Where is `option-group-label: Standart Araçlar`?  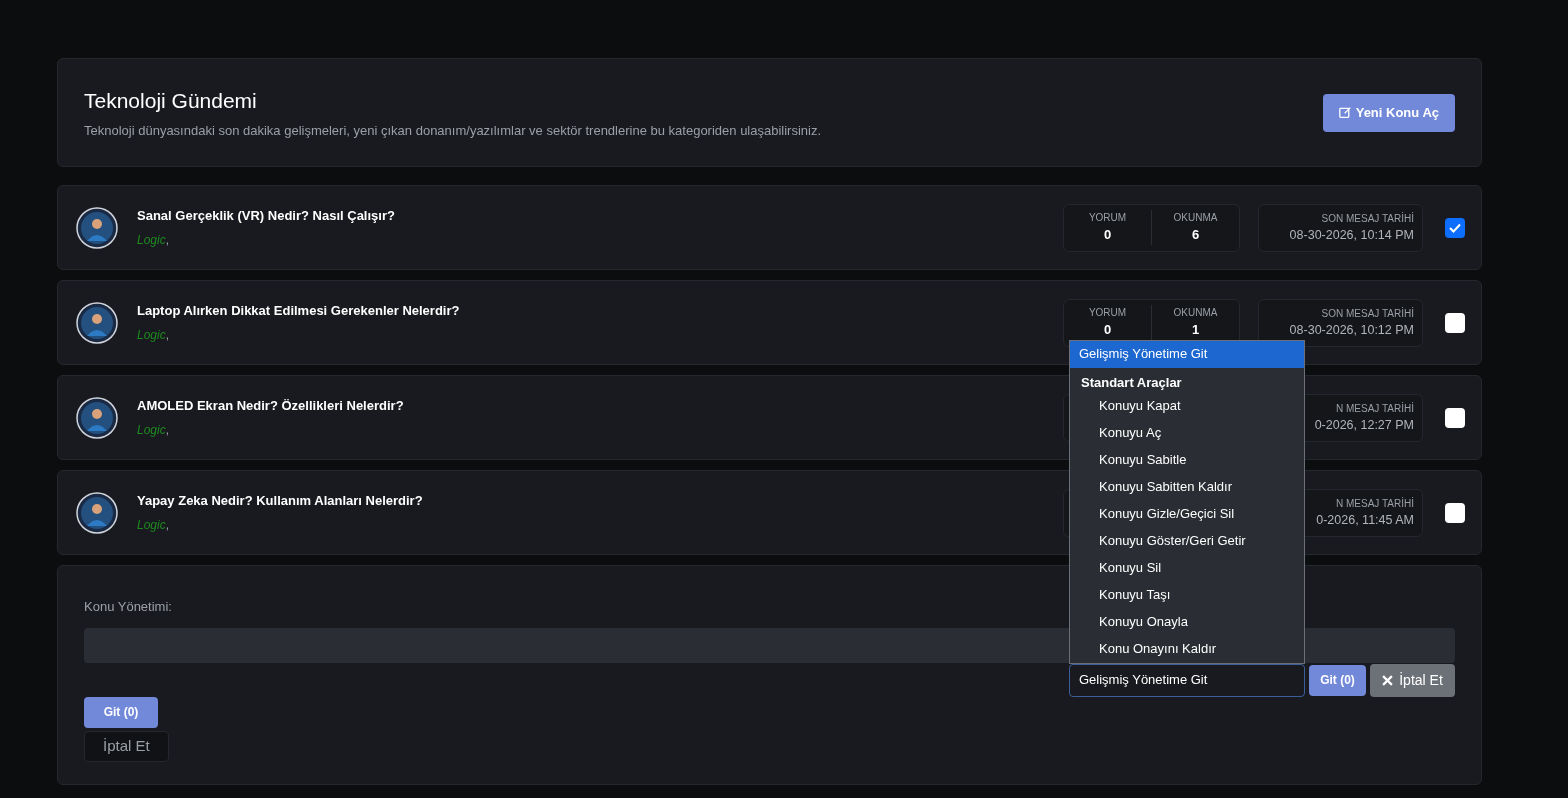
option-group-label: Standart Araçlar is located at coordinates (1131, 383).